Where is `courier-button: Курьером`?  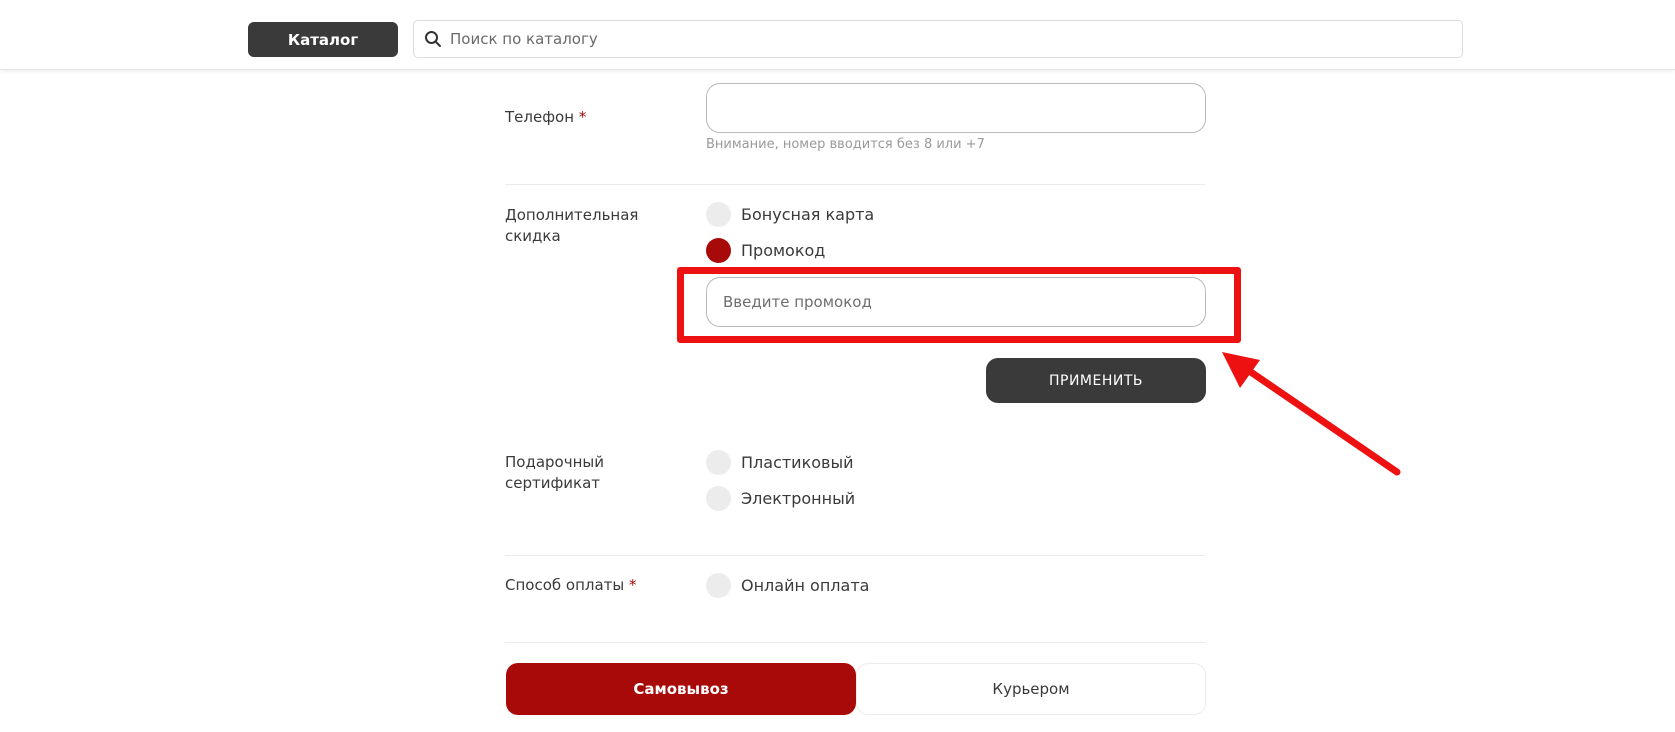
courier-button: Курьером is located at coordinates (1031, 689).